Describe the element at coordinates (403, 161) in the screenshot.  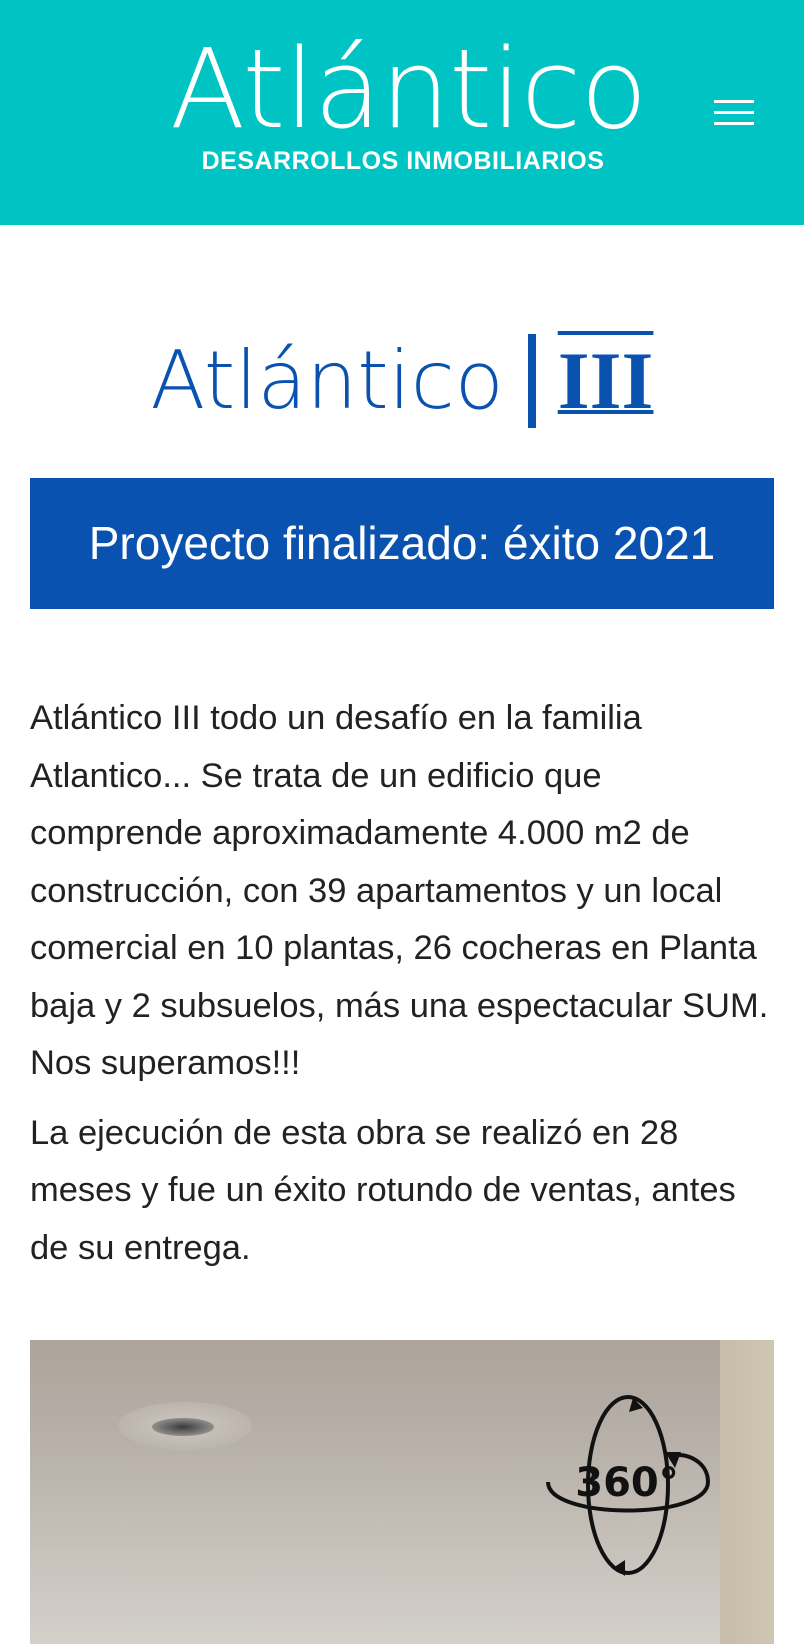
I see `brand-tagline: DESARROLLOS INMOBILIARIOS` at that location.